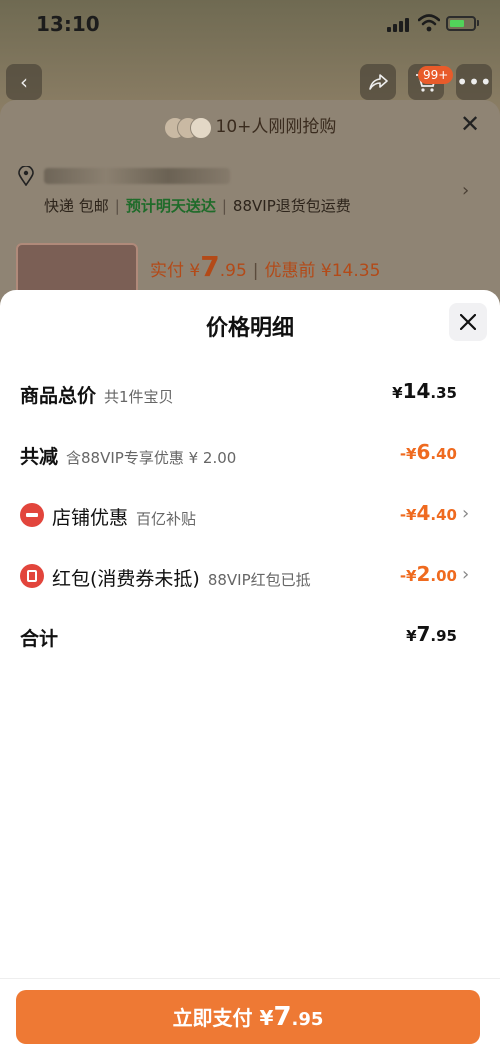 Image resolution: width=500 pixels, height=1060 pixels. What do you see at coordinates (39, 639) in the screenshot?
I see `row-label: 合计` at bounding box center [39, 639].